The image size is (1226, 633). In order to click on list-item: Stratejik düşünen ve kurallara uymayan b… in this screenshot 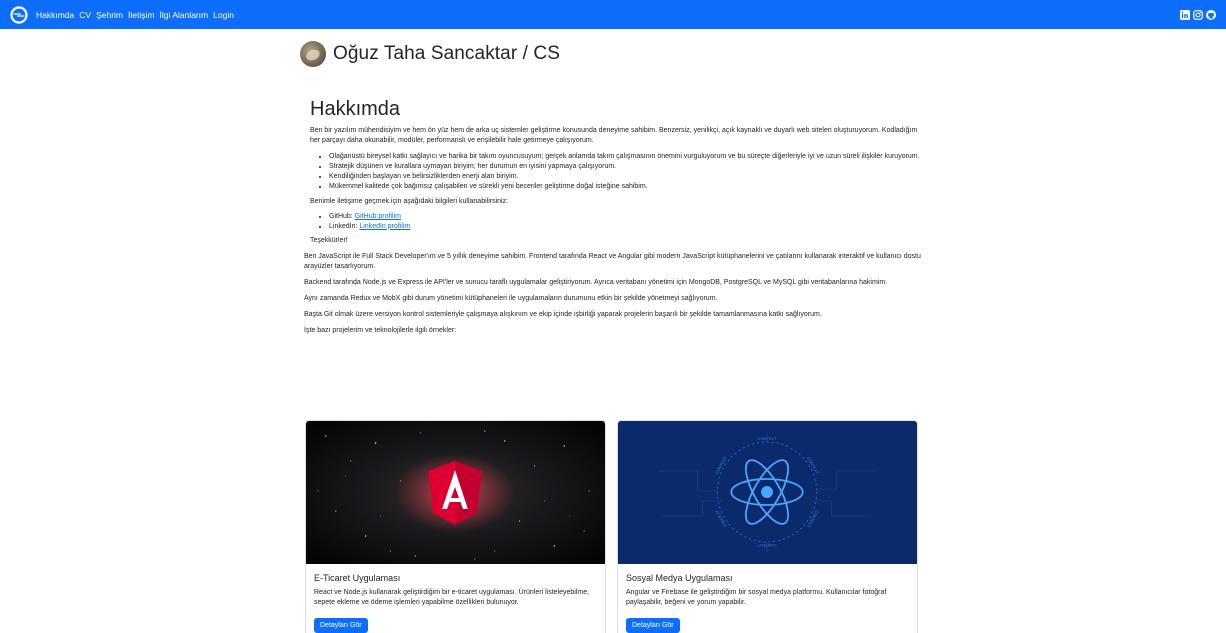, I will do `click(626, 167)`.